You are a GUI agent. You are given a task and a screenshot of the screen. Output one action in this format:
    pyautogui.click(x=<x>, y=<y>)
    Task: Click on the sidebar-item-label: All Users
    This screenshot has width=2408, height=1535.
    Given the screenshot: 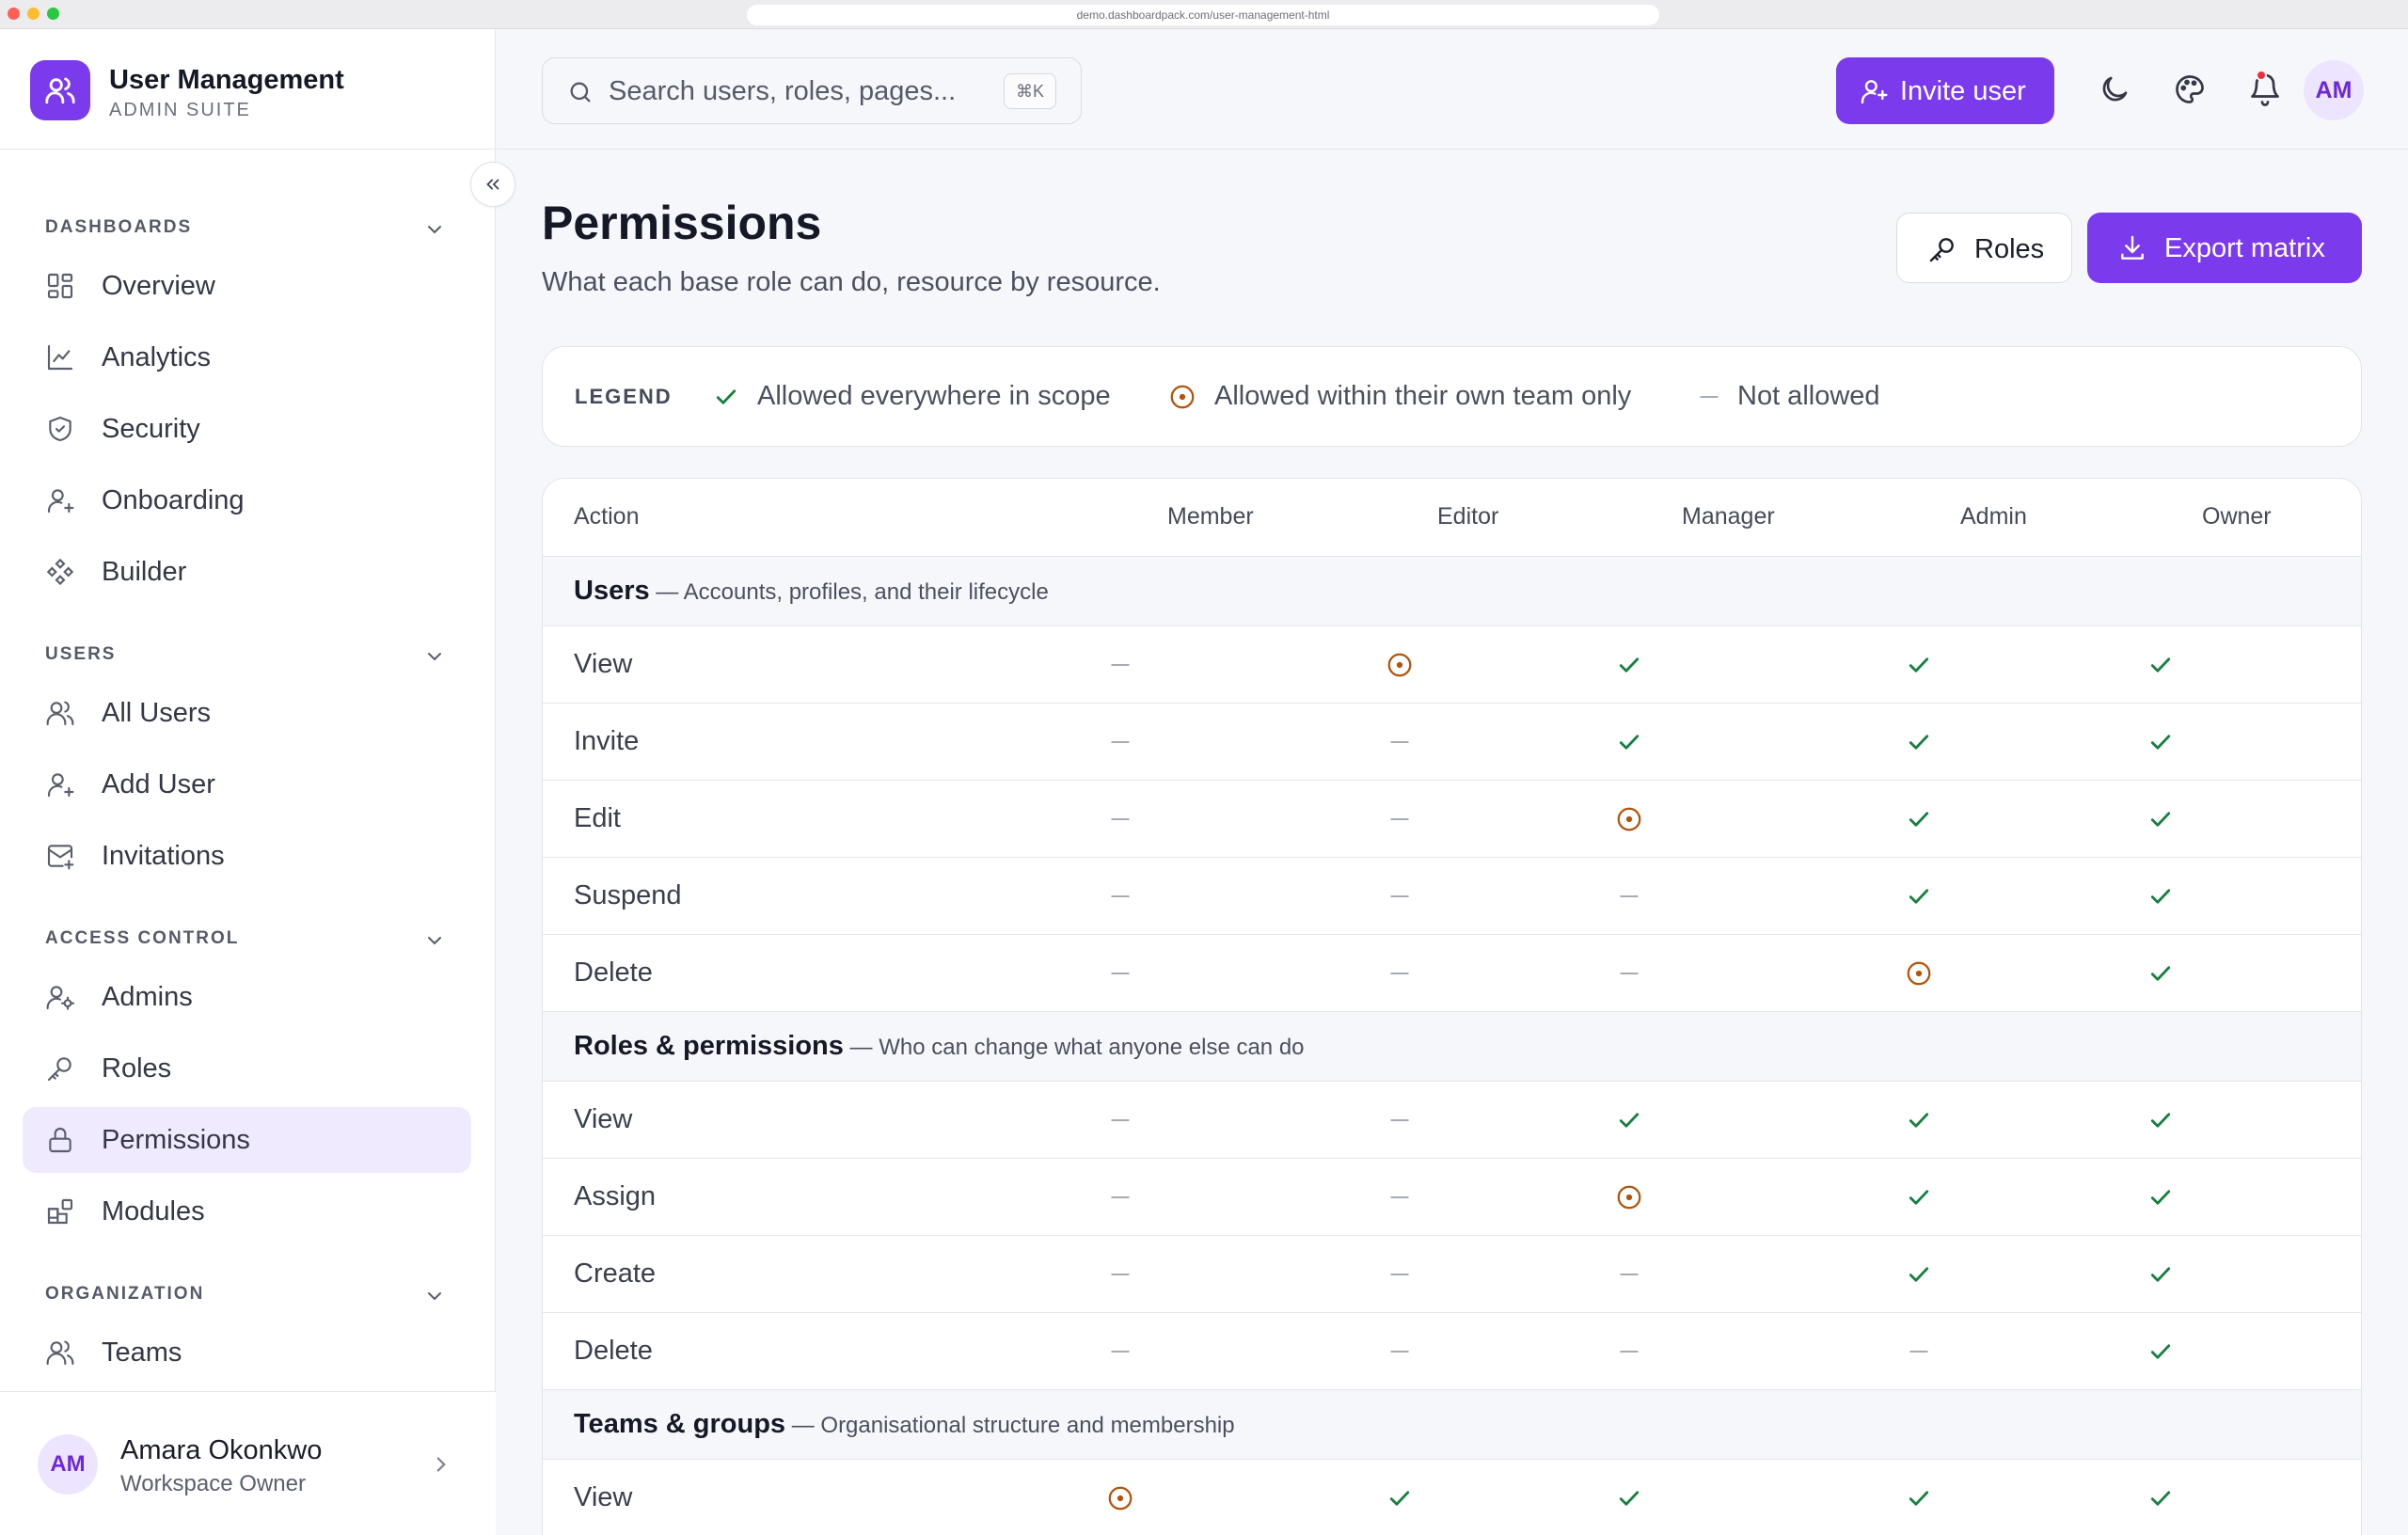 What is the action you would take?
    pyautogui.click(x=157, y=712)
    